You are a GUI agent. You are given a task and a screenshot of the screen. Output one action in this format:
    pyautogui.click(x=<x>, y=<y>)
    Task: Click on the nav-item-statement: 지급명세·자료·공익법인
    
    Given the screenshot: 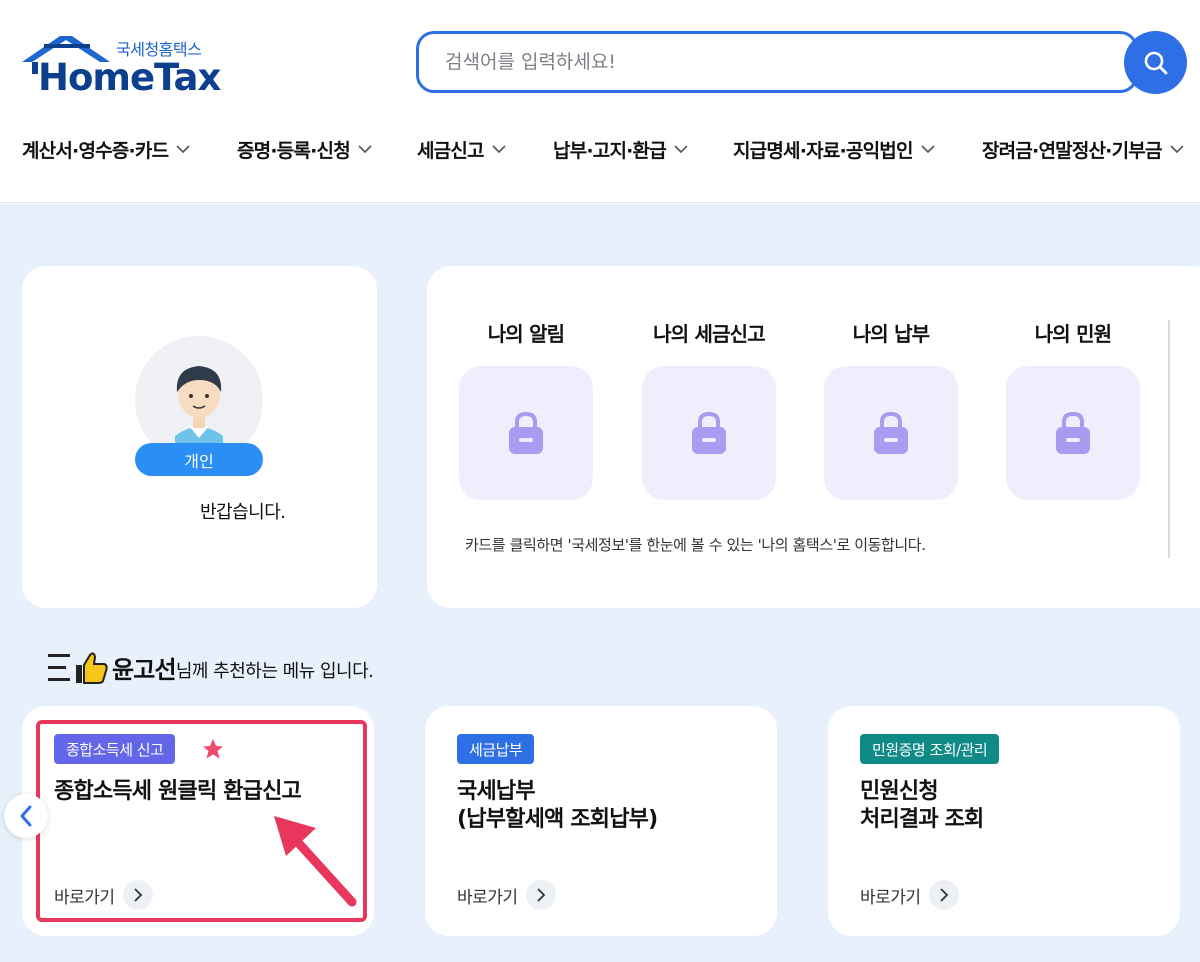 What is the action you would take?
    pyautogui.click(x=834, y=149)
    